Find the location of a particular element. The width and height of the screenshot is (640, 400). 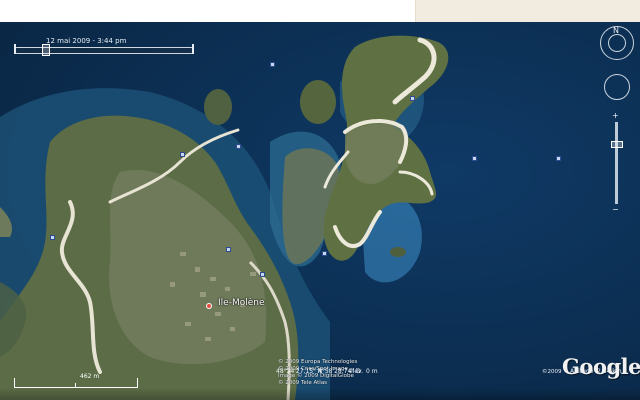

place-label: Ile-Molène is located at coordinates (241, 303).